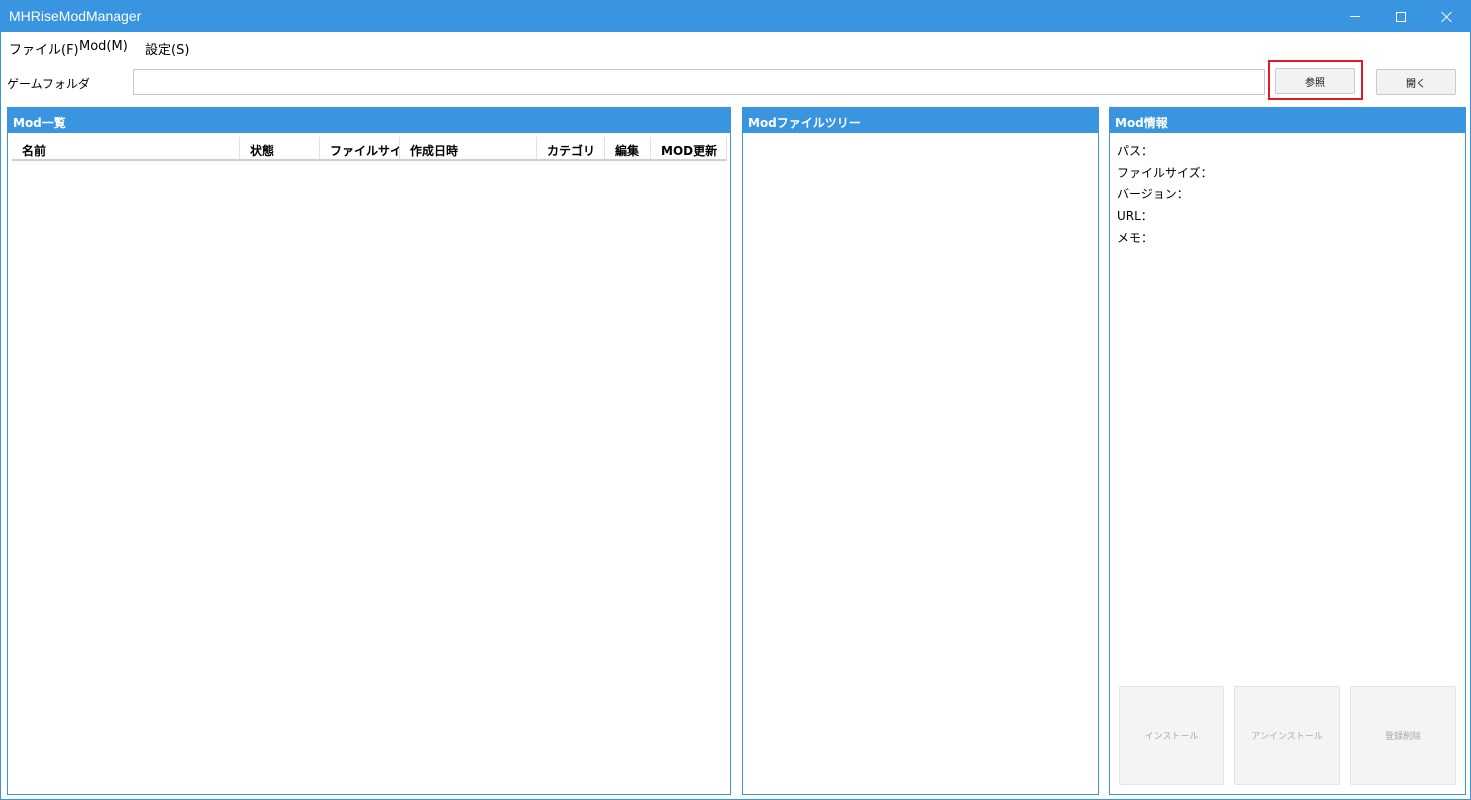 The width and height of the screenshot is (1471, 800). Describe the element at coordinates (360, 148) in the screenshot. I see `column-header-filesize: ファイルサイズ` at that location.